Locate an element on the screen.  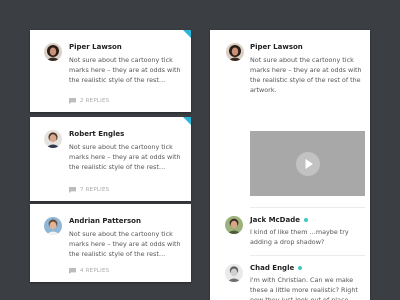
comment-author: Piper Lawson is located at coordinates (95, 47).